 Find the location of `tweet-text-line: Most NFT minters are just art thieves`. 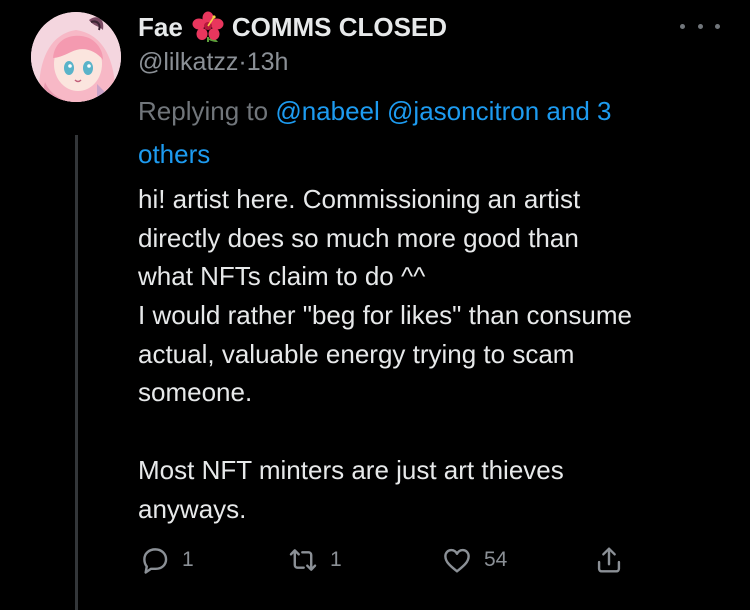

tweet-text-line: Most NFT minters are just art thieves is located at coordinates (351, 469).